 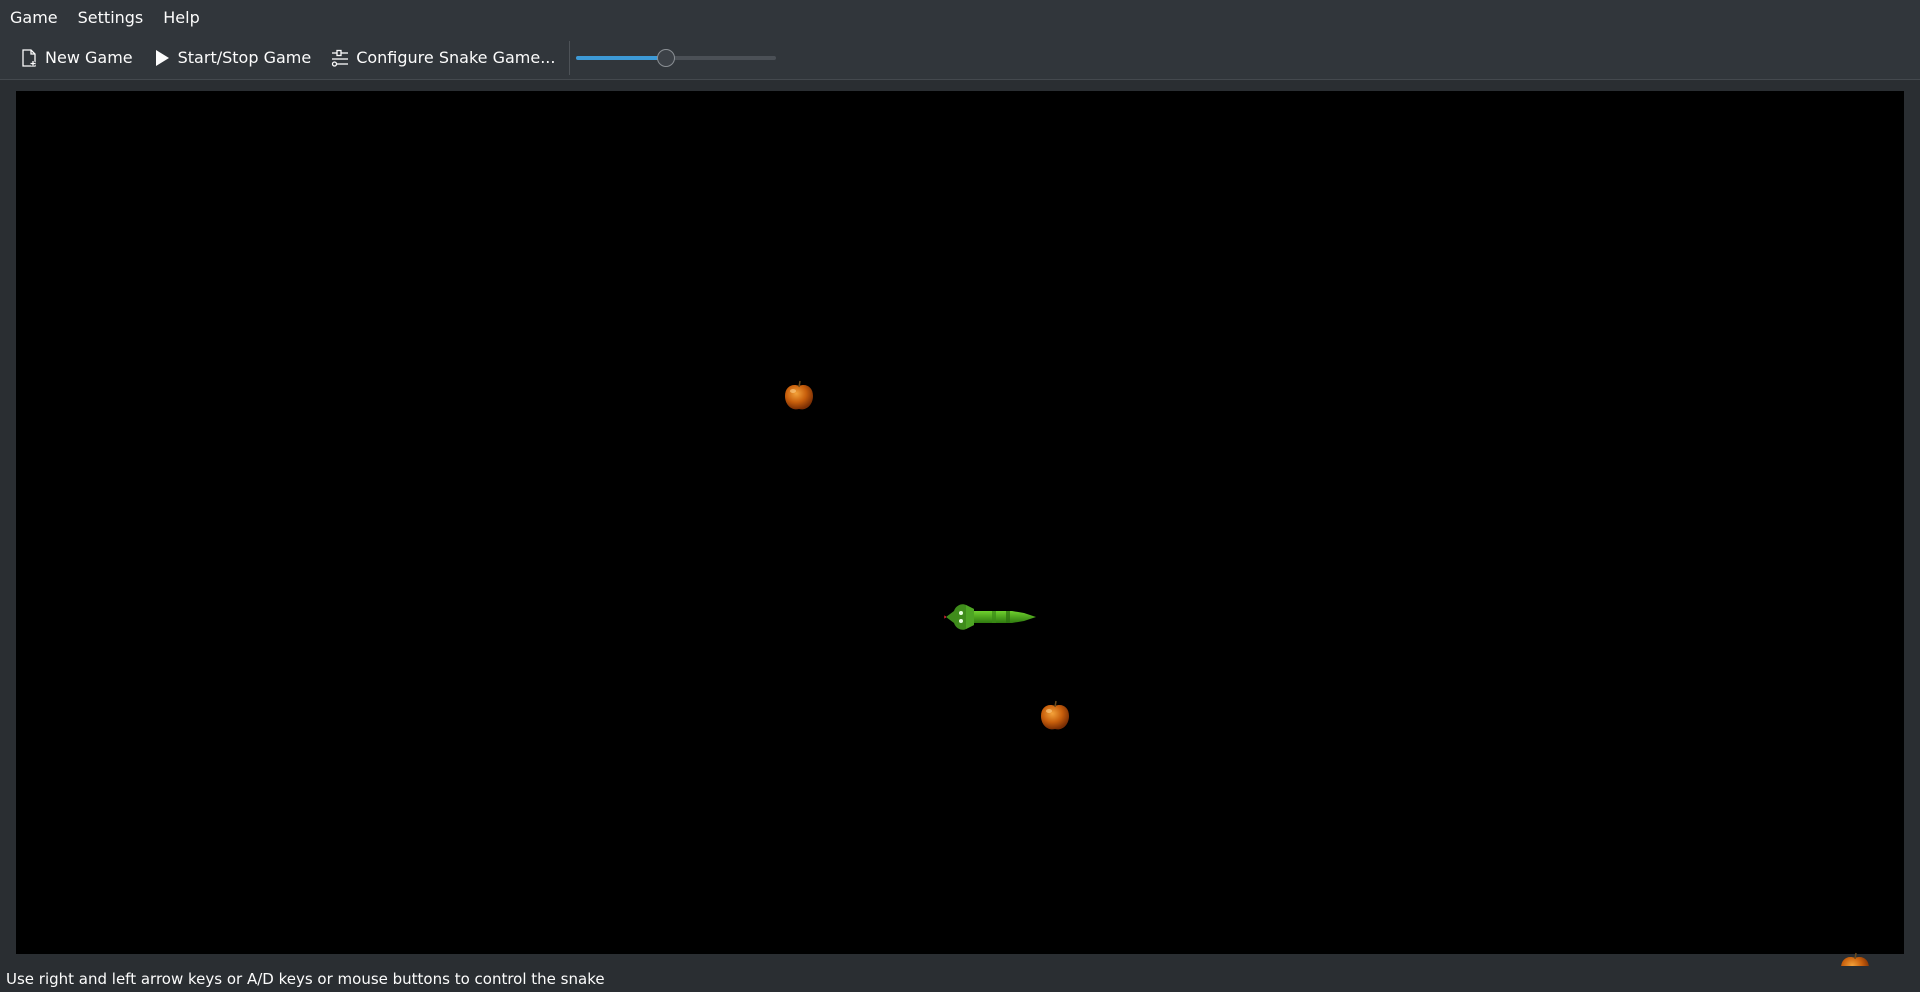 I want to click on slider-fill, so click(x=621, y=57).